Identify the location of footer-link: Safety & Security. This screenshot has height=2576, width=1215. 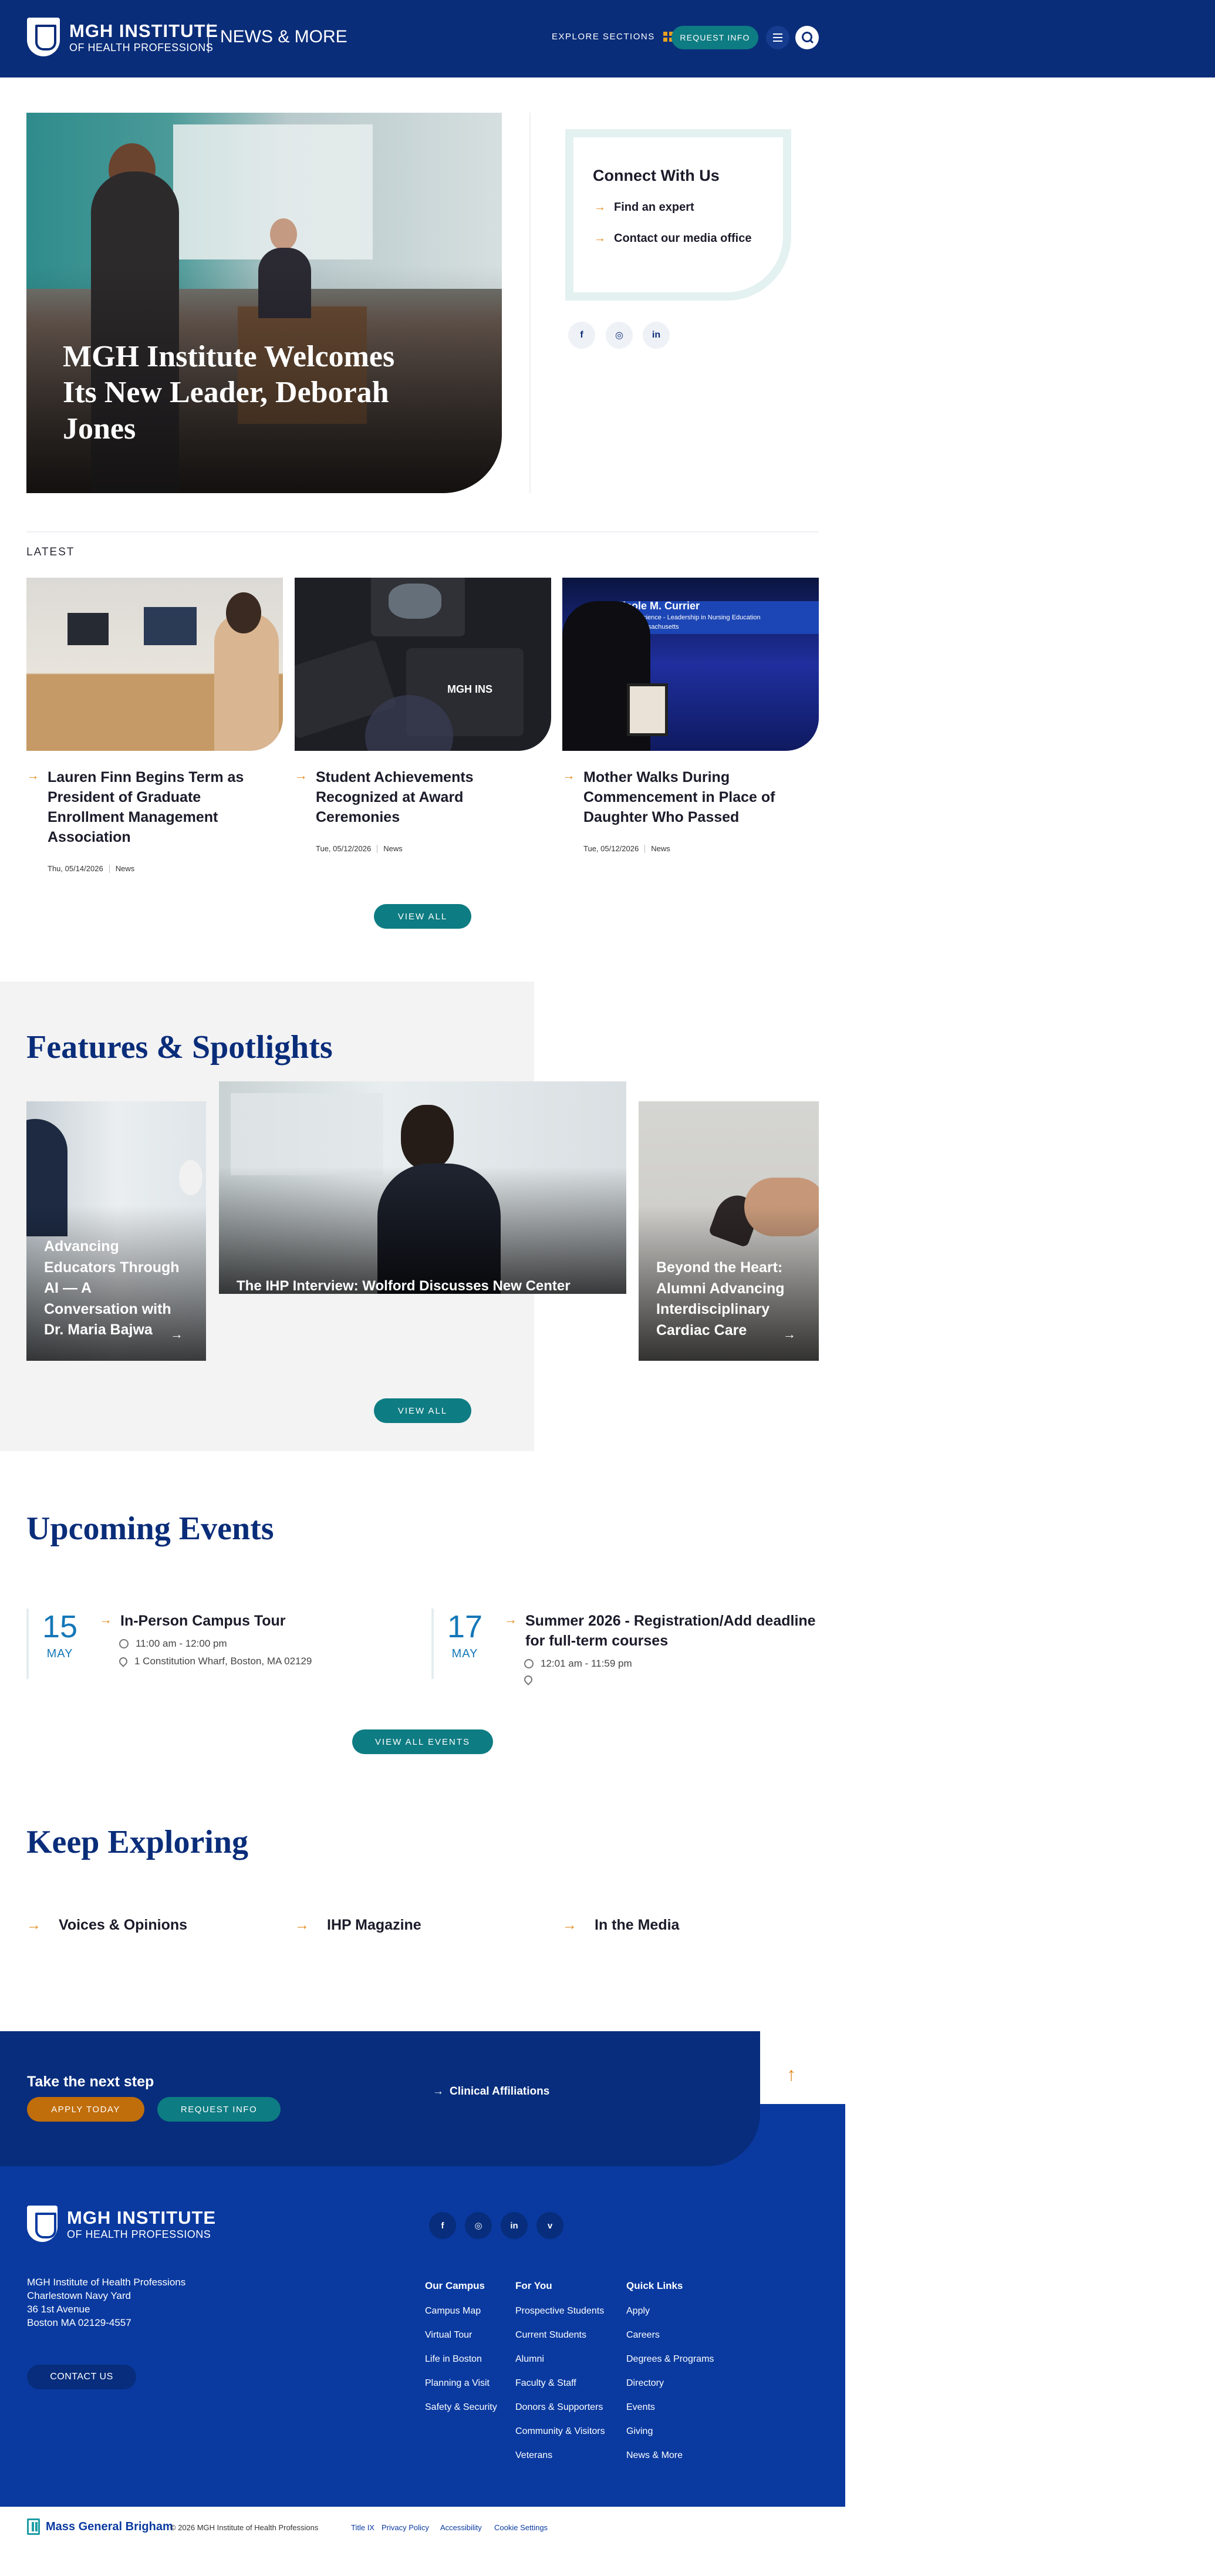
(461, 2407).